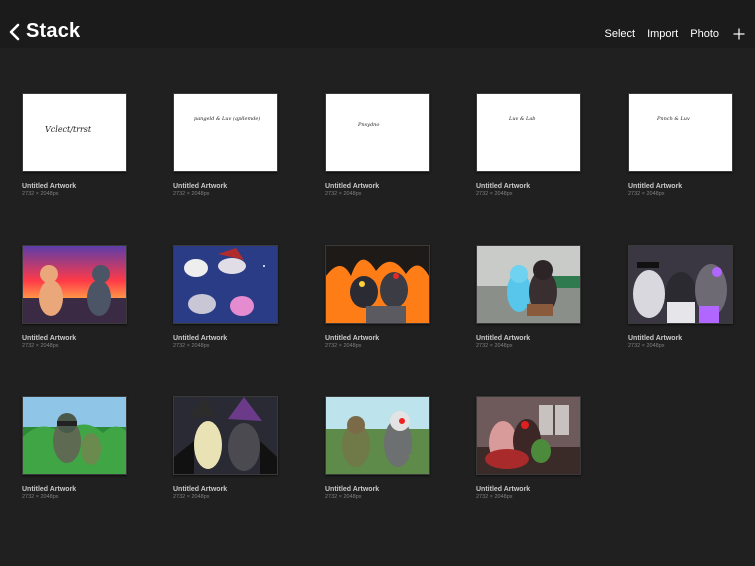  Describe the element at coordinates (522, 119) in the screenshot. I see `sketch-text: Luv & Lab` at that location.